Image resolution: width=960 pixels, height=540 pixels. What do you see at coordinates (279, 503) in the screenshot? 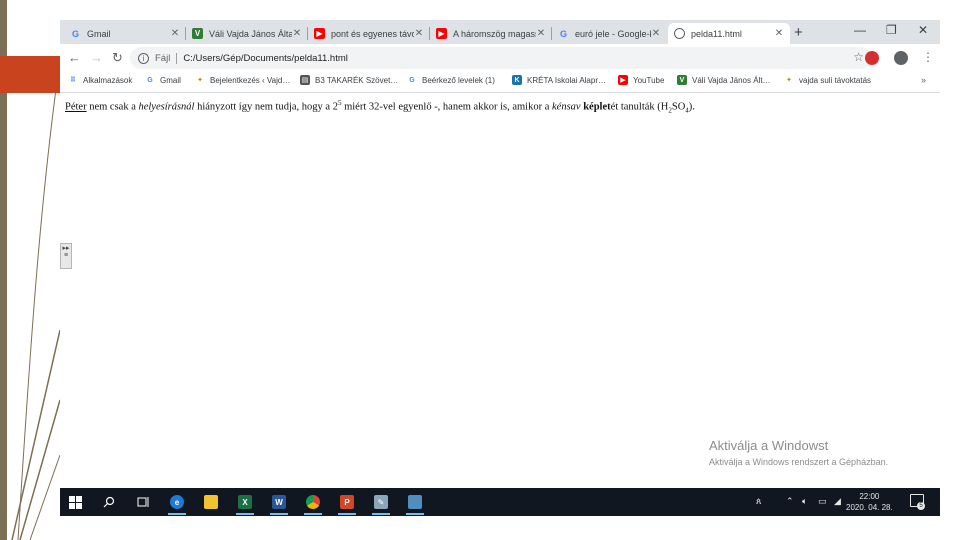
I see `taskbar-word: W` at bounding box center [279, 503].